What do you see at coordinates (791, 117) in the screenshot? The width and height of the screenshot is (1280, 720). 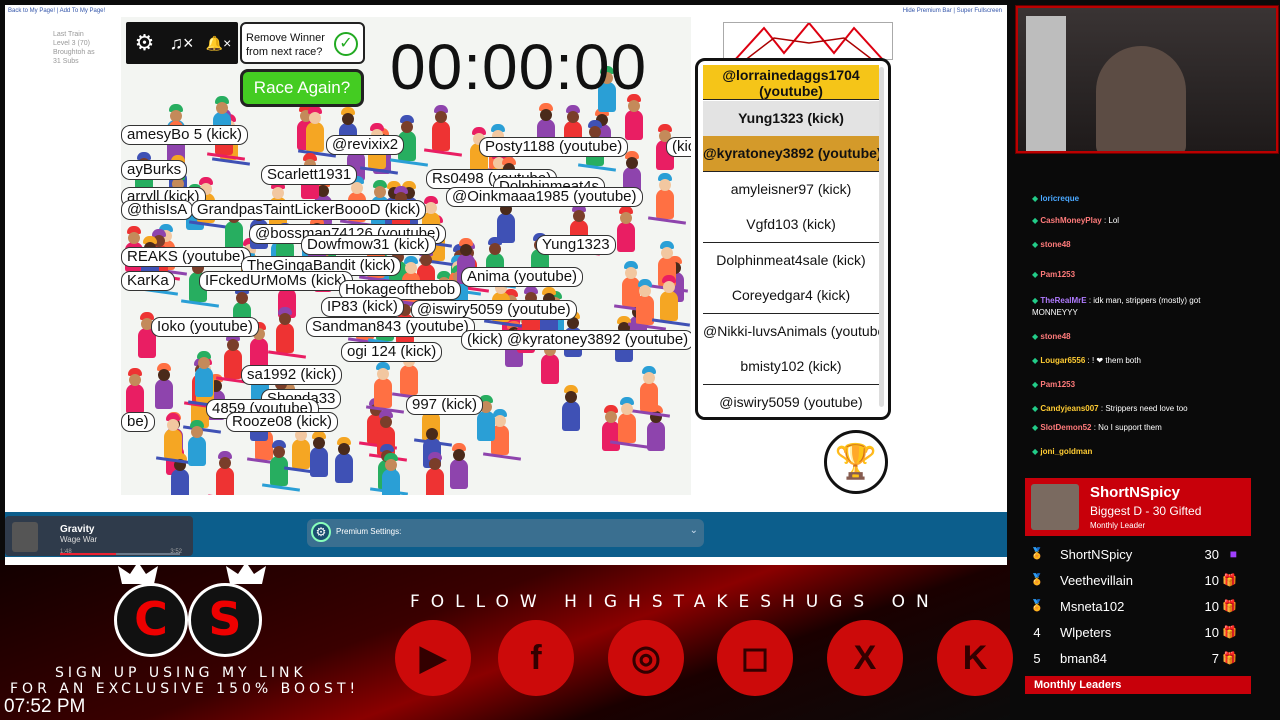 I see `leaderboard-name: Yung1323 (kick)` at bounding box center [791, 117].